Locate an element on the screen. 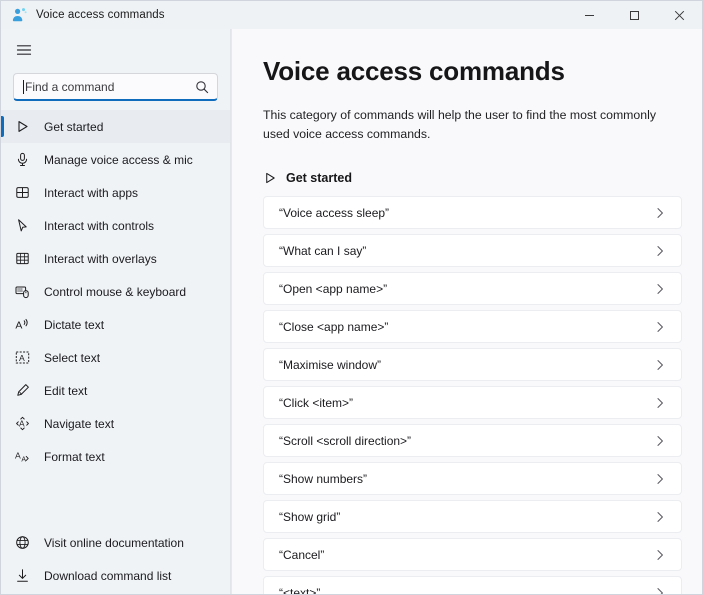 The height and width of the screenshot is (595, 703). sidebar-item-label: Interact with overlays is located at coordinates (100, 258).